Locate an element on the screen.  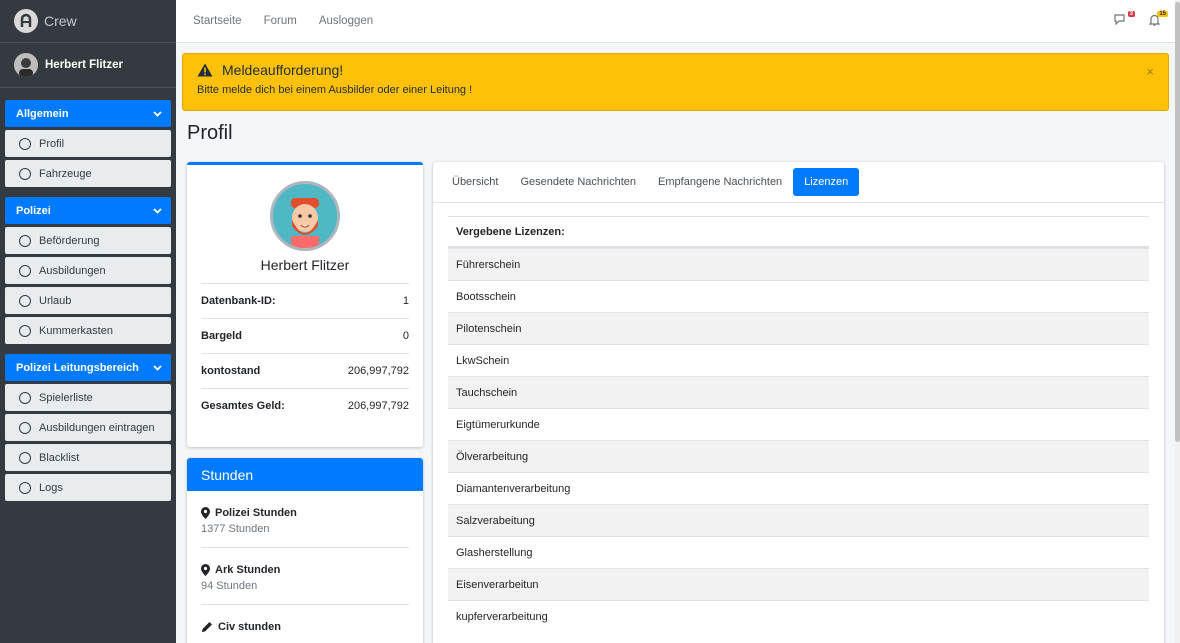
row-label: kontostand is located at coordinates (231, 371).